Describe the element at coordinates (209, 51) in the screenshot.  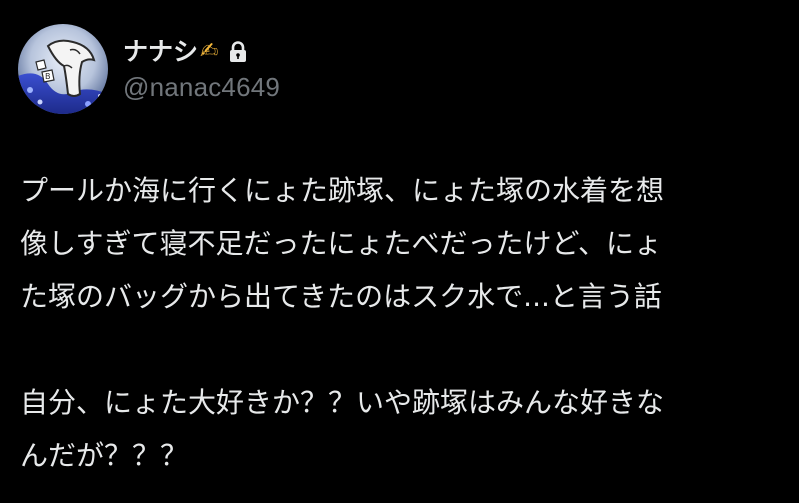
I see `writing-hand-icon: ✍` at that location.